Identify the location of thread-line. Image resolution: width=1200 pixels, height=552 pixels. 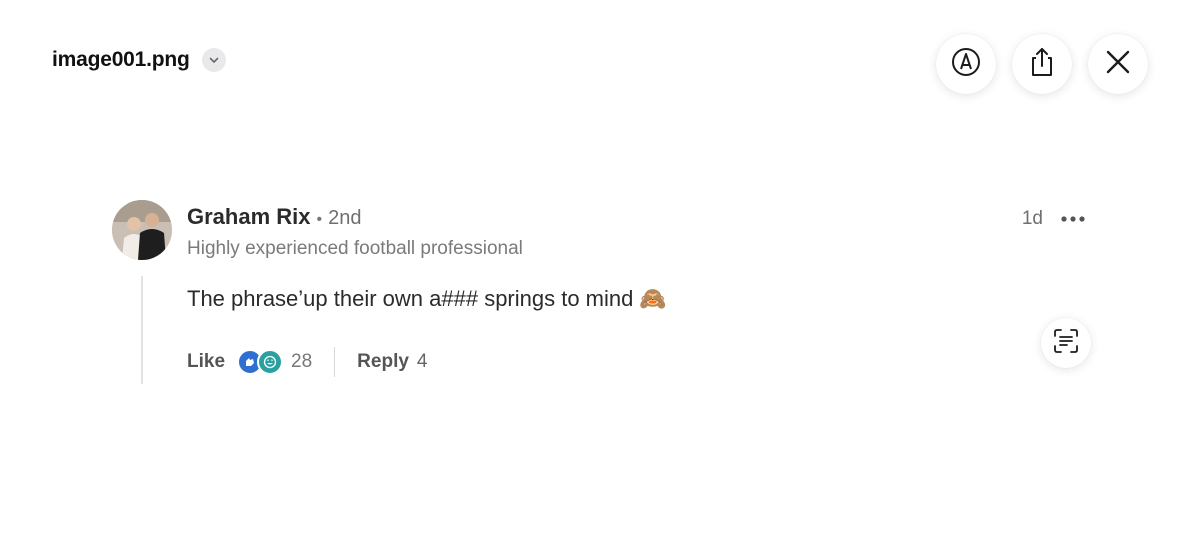
(142, 330).